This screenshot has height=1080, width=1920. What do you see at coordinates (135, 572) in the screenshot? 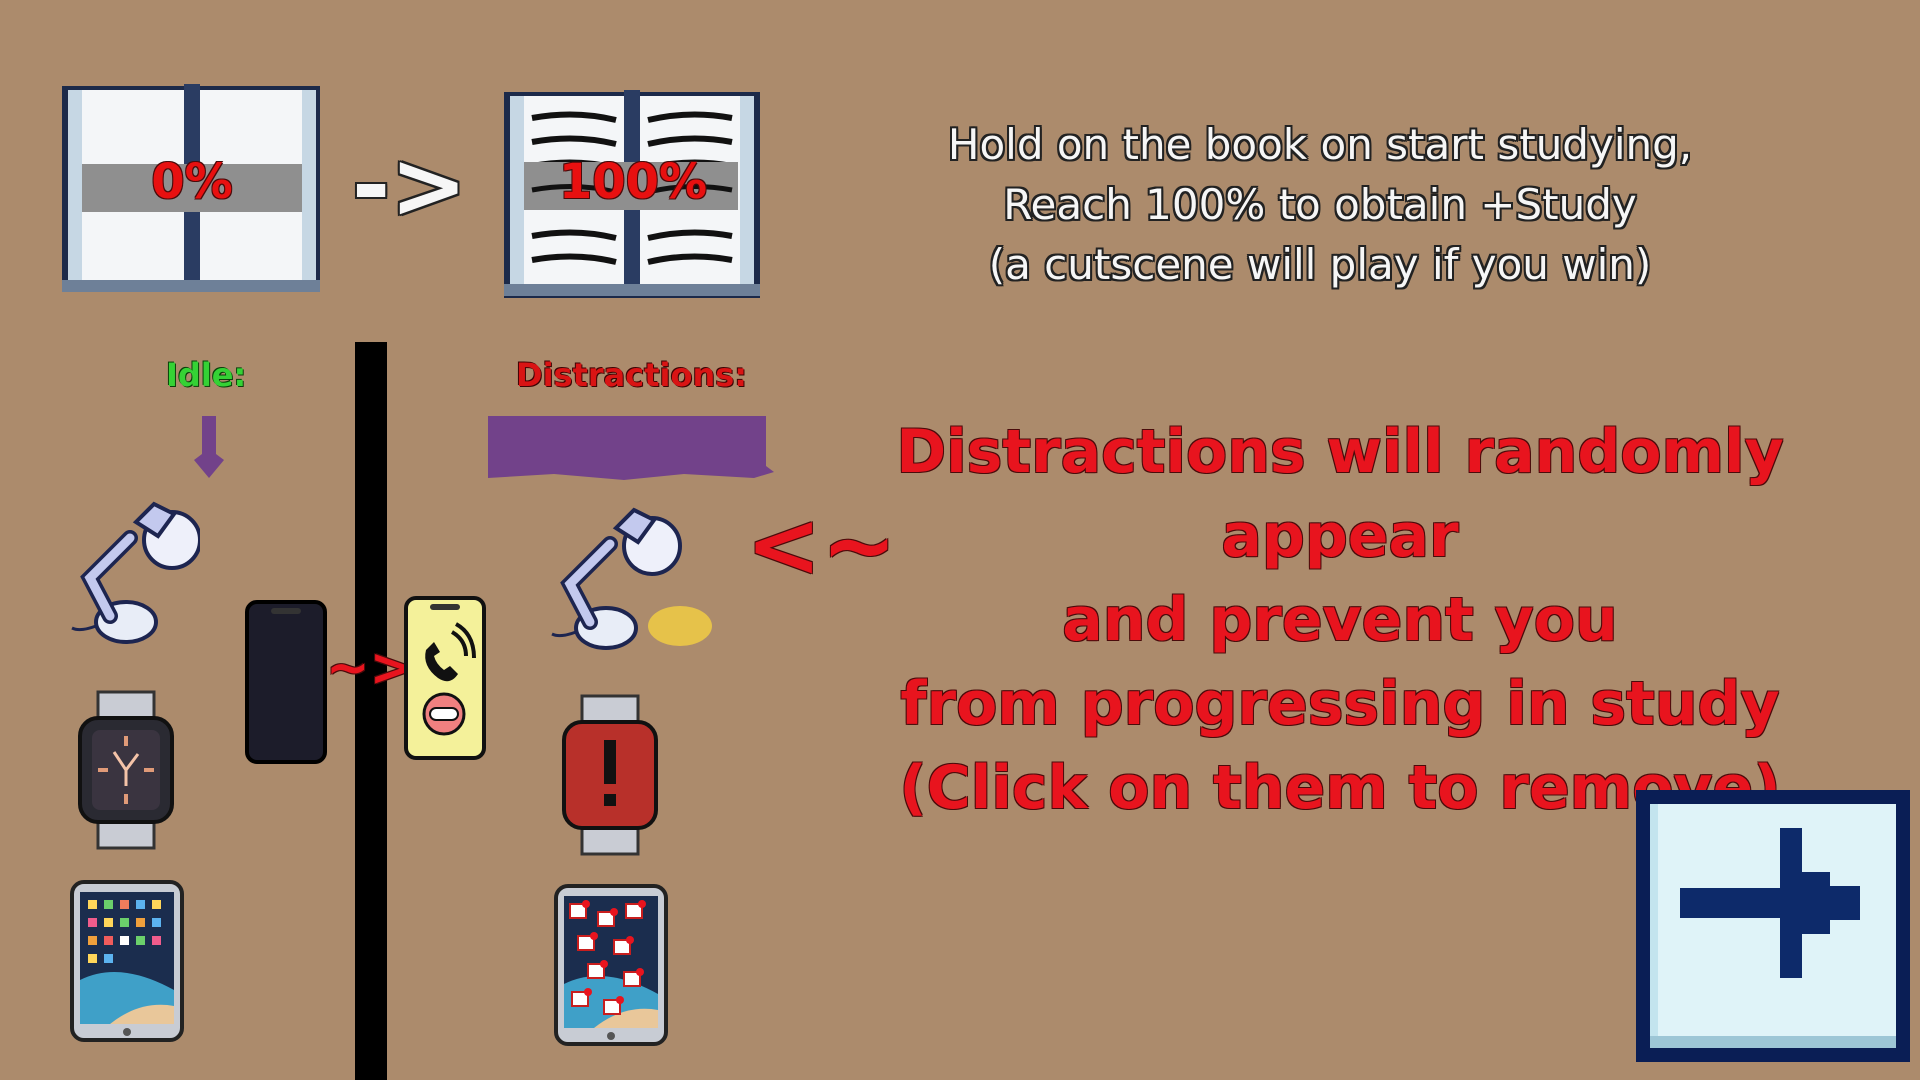
I see `lamp-icon` at bounding box center [135, 572].